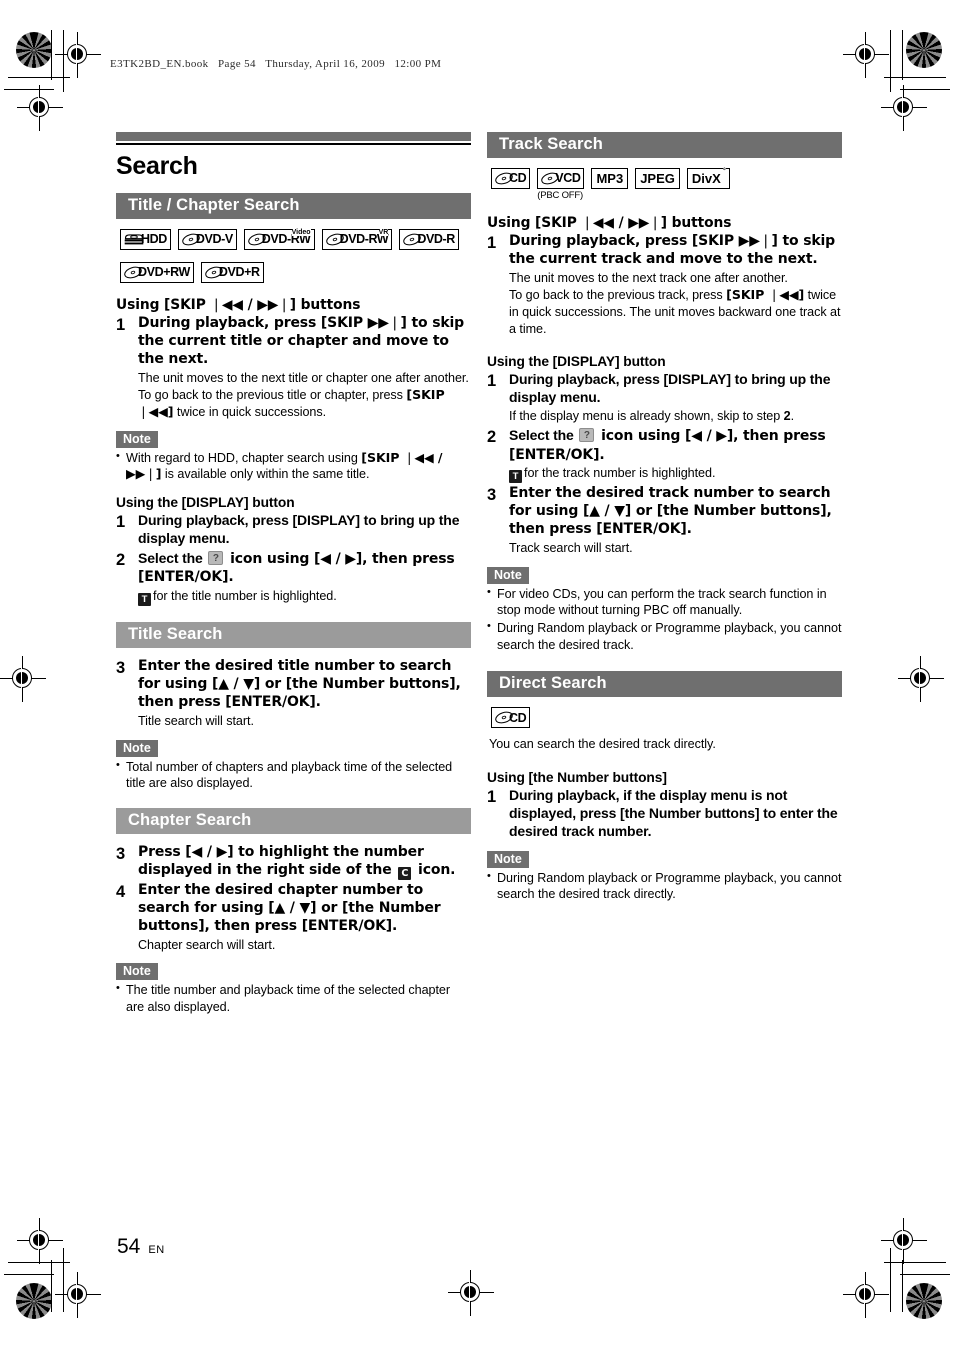 This screenshot has width=954, height=1351. I want to click on crop-line-bottom-right-v2, so click(890, 1280).